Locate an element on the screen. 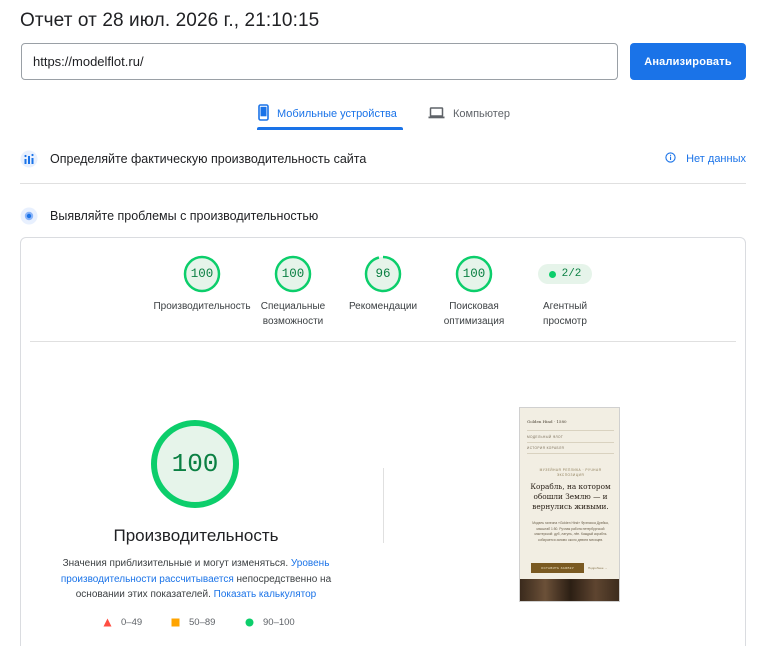  tab-mobile: Мобильные устройства is located at coordinates (327, 114).